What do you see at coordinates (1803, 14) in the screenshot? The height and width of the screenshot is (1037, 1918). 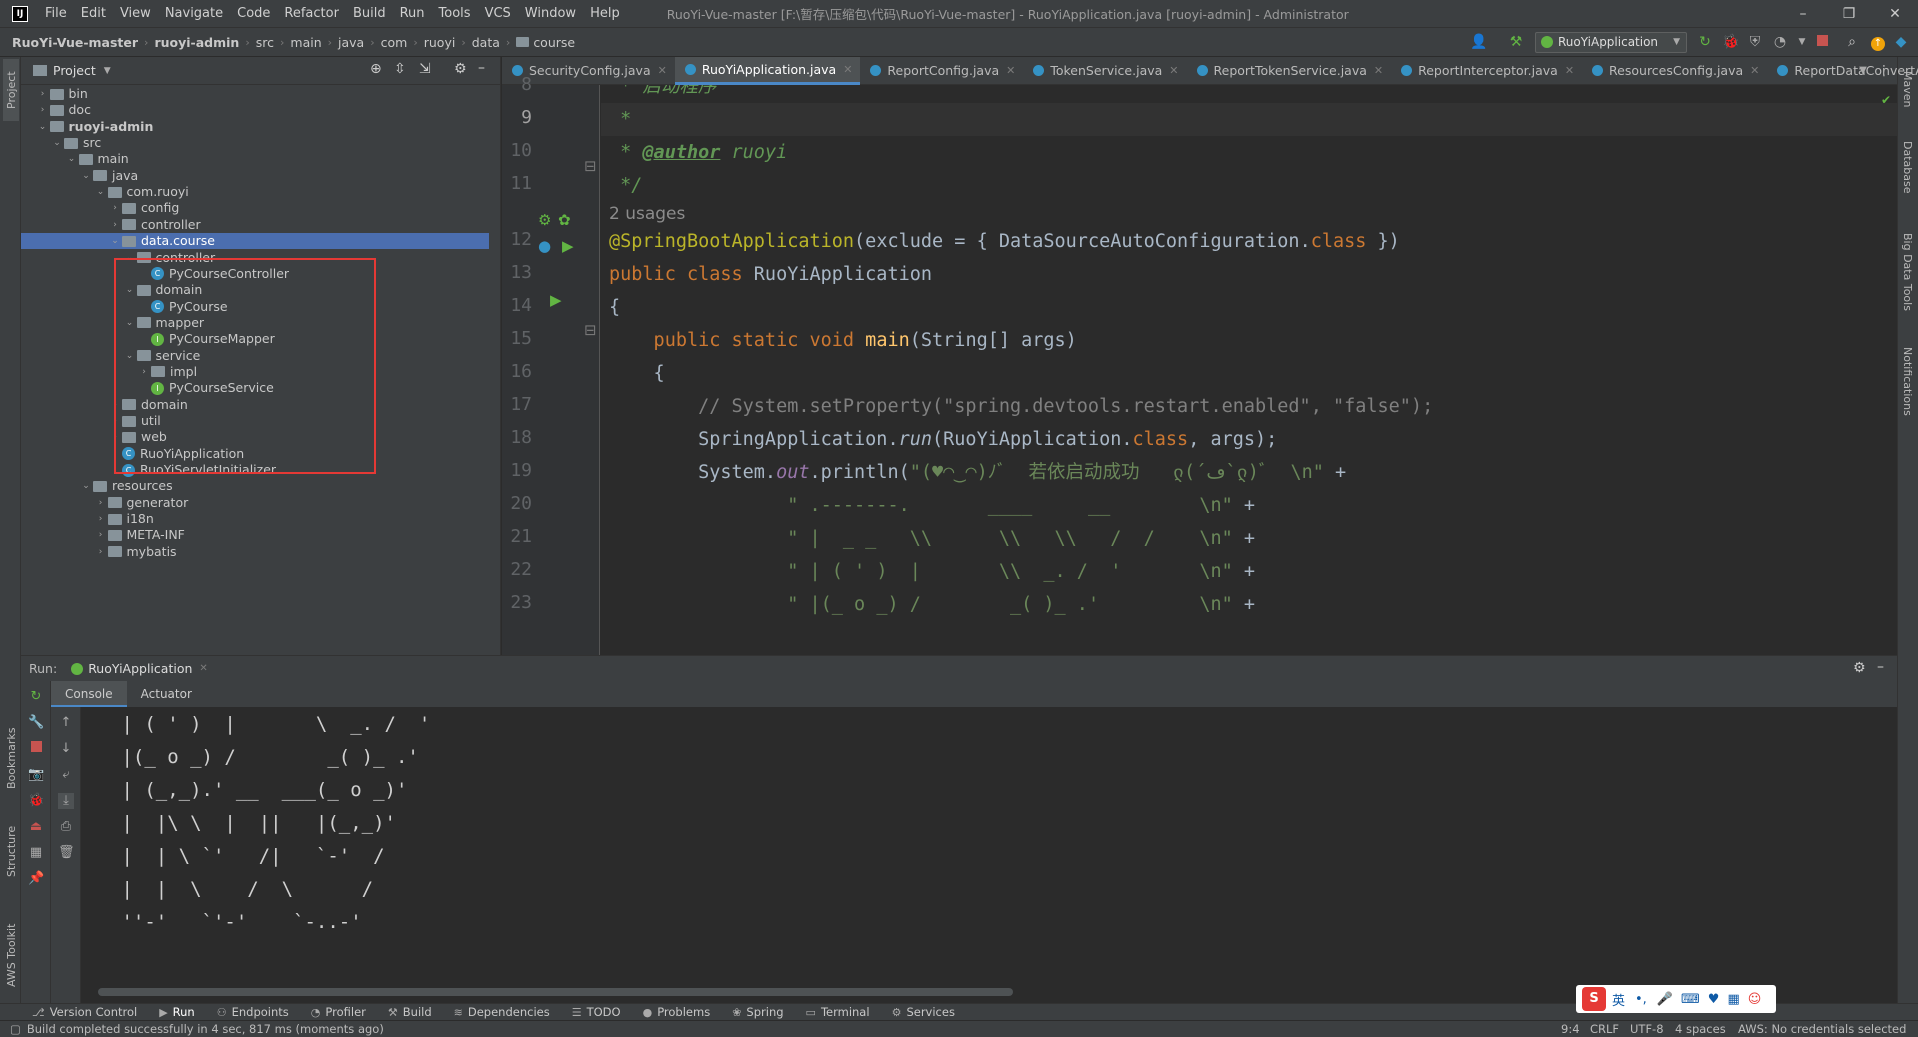 I see `minimize-button: –` at bounding box center [1803, 14].